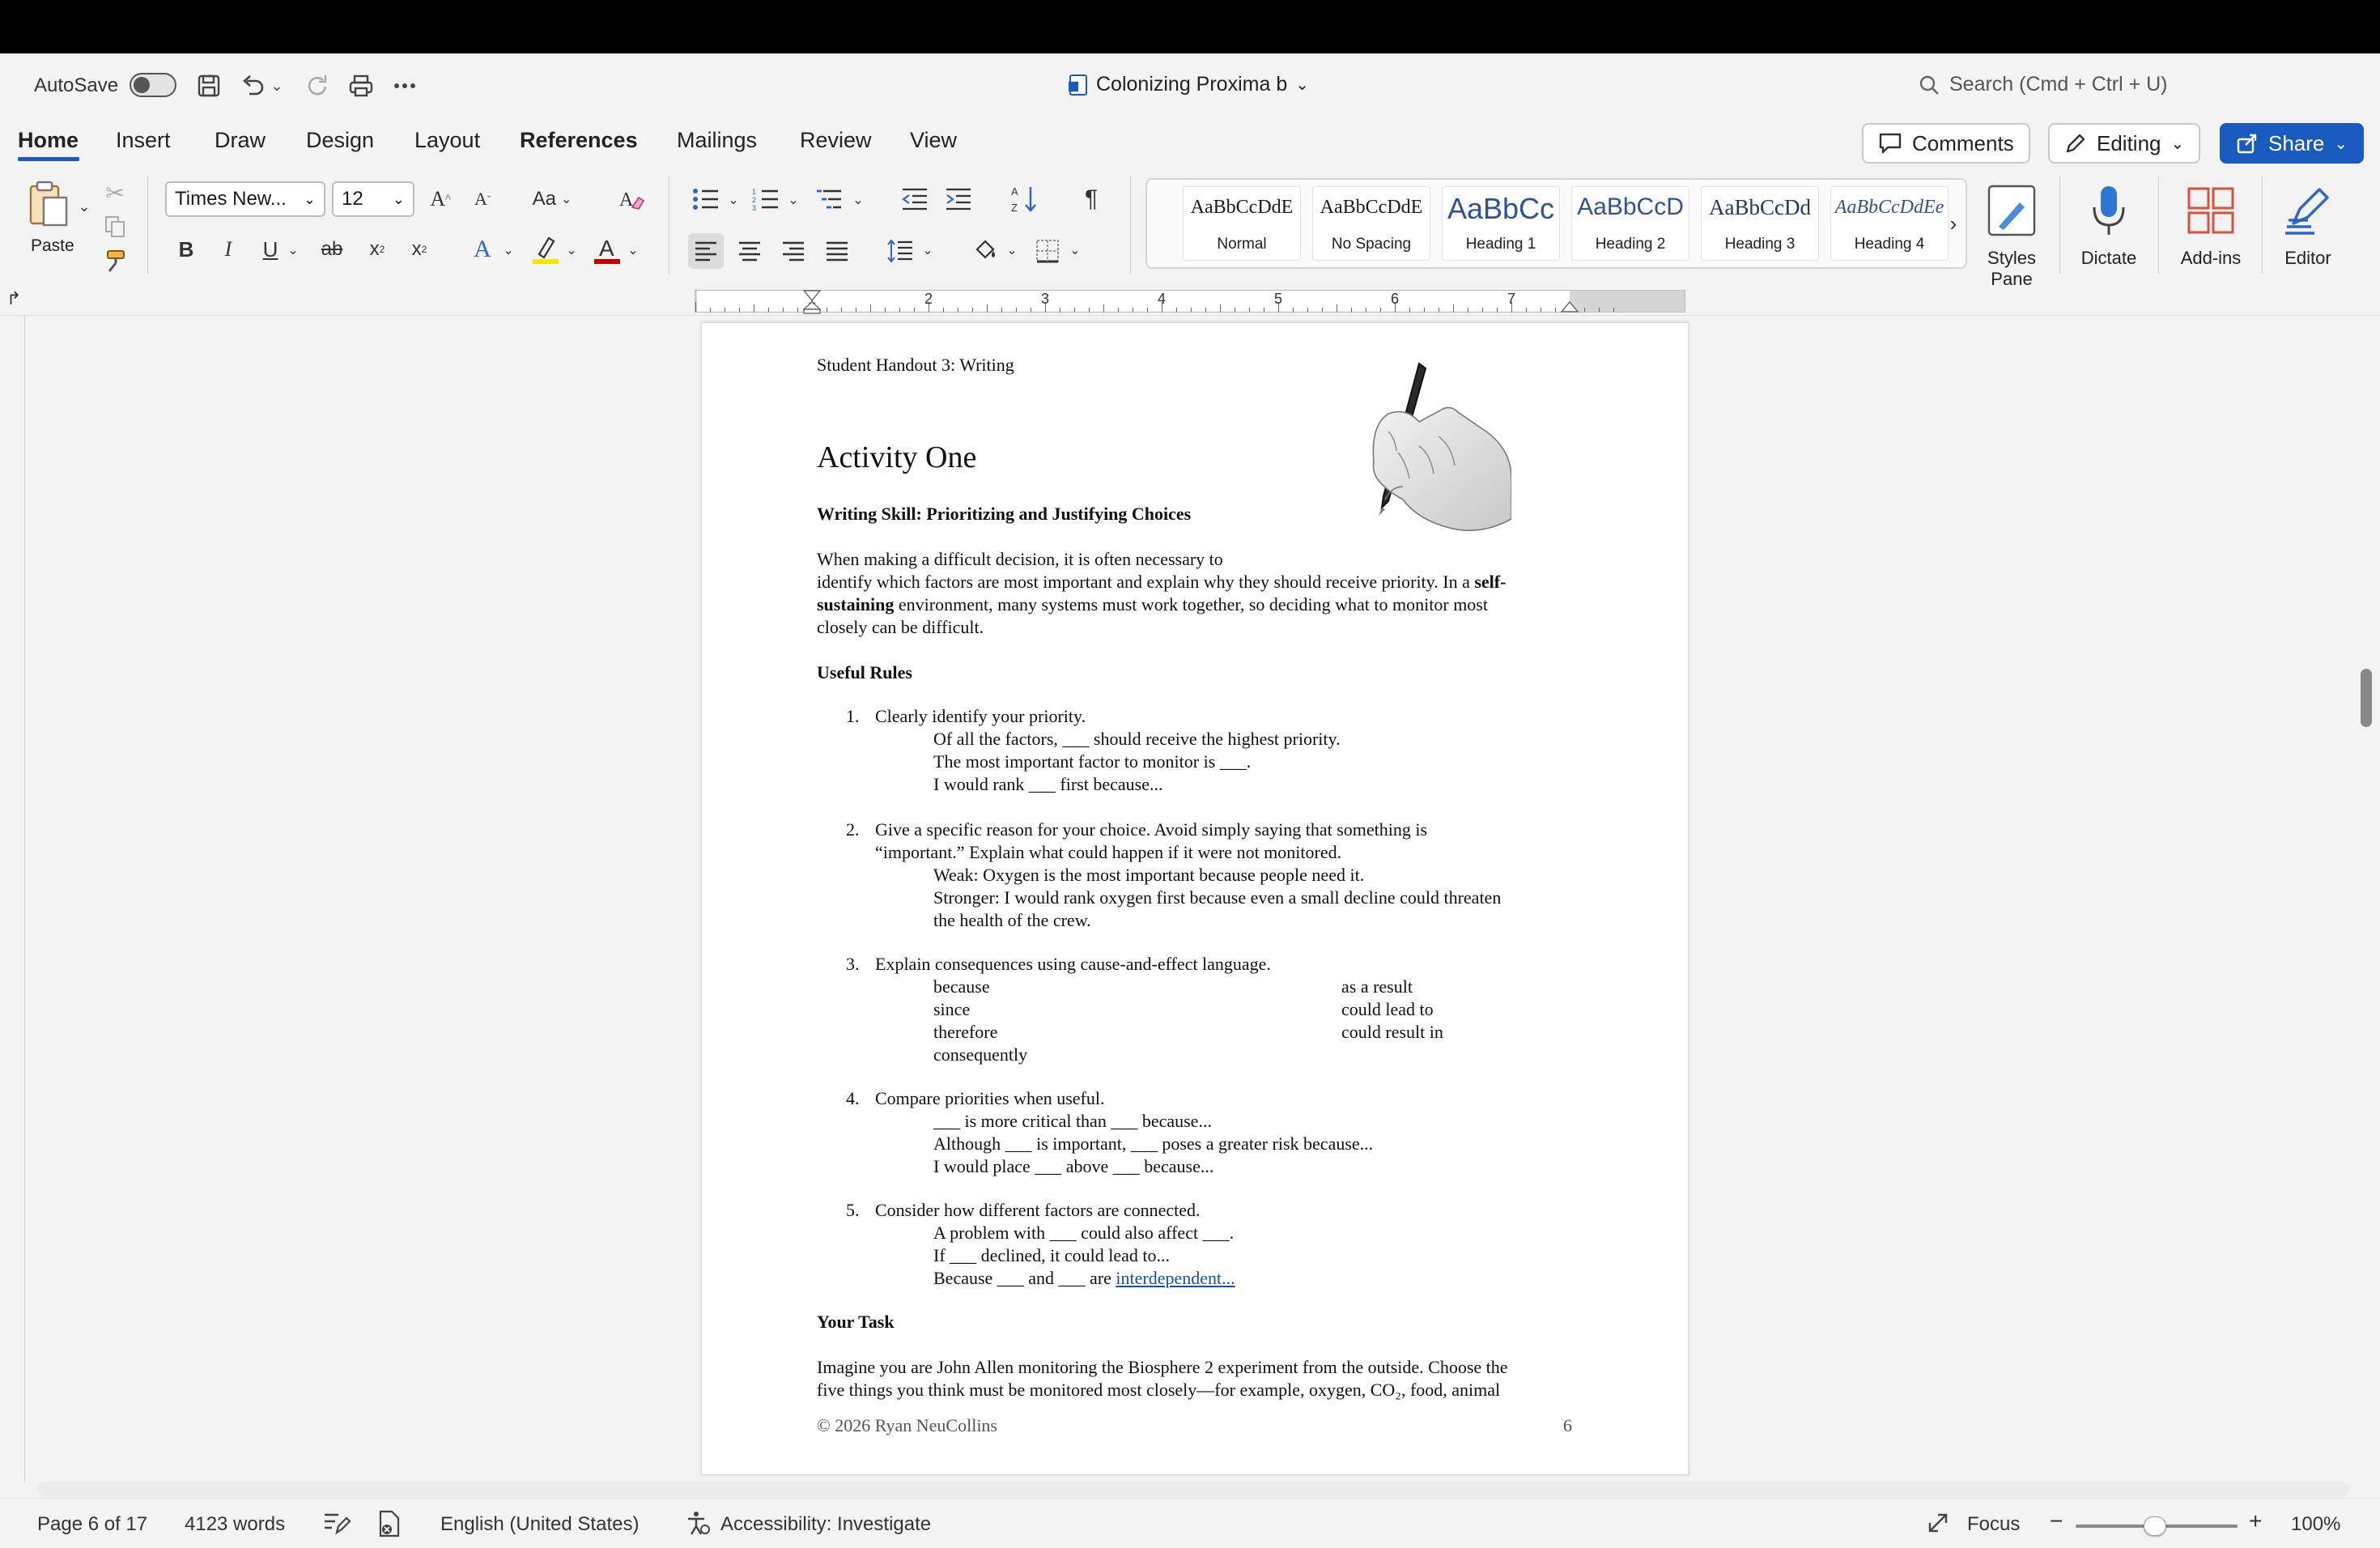  What do you see at coordinates (766, 199) in the screenshot?
I see `numbering-icon: 123` at bounding box center [766, 199].